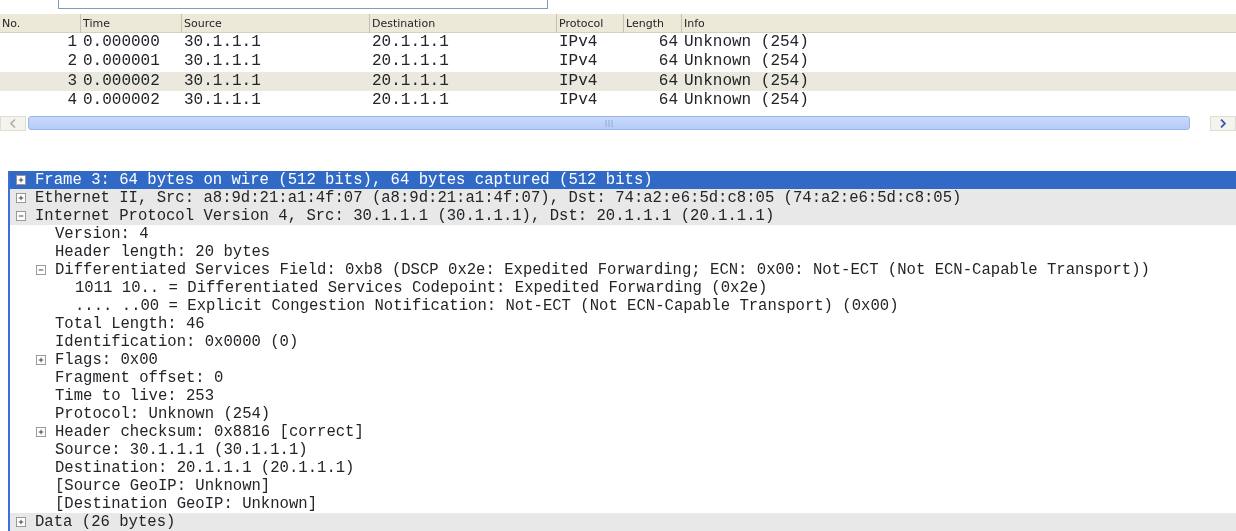  I want to click on tree-item-text: Destination: 20.1.1.1 (20.1.1.1), so click(205, 467).